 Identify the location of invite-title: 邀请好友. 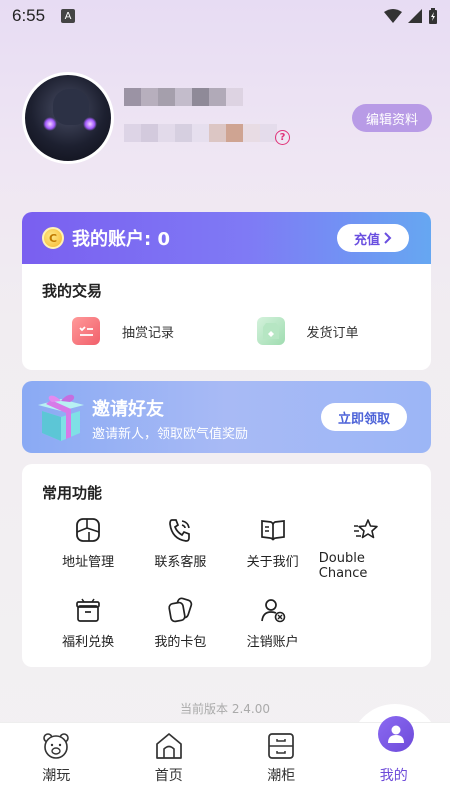
(128, 409).